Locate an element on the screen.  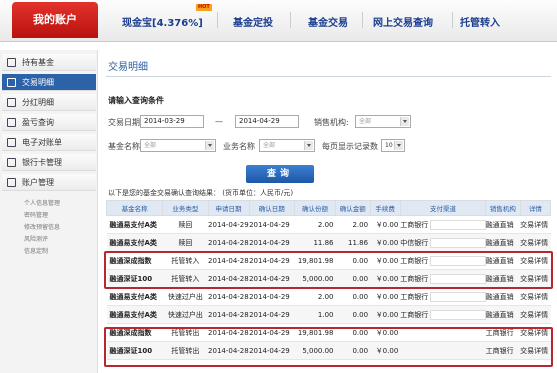
sidebar-subitem-password: 密码管理 is located at coordinates (36, 214).